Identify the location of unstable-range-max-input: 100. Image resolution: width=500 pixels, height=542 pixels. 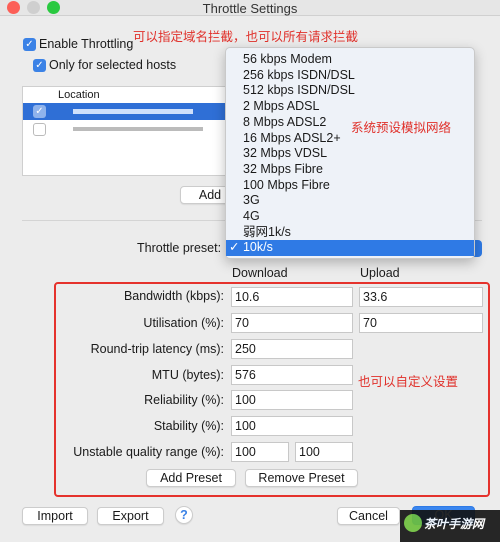
(324, 452).